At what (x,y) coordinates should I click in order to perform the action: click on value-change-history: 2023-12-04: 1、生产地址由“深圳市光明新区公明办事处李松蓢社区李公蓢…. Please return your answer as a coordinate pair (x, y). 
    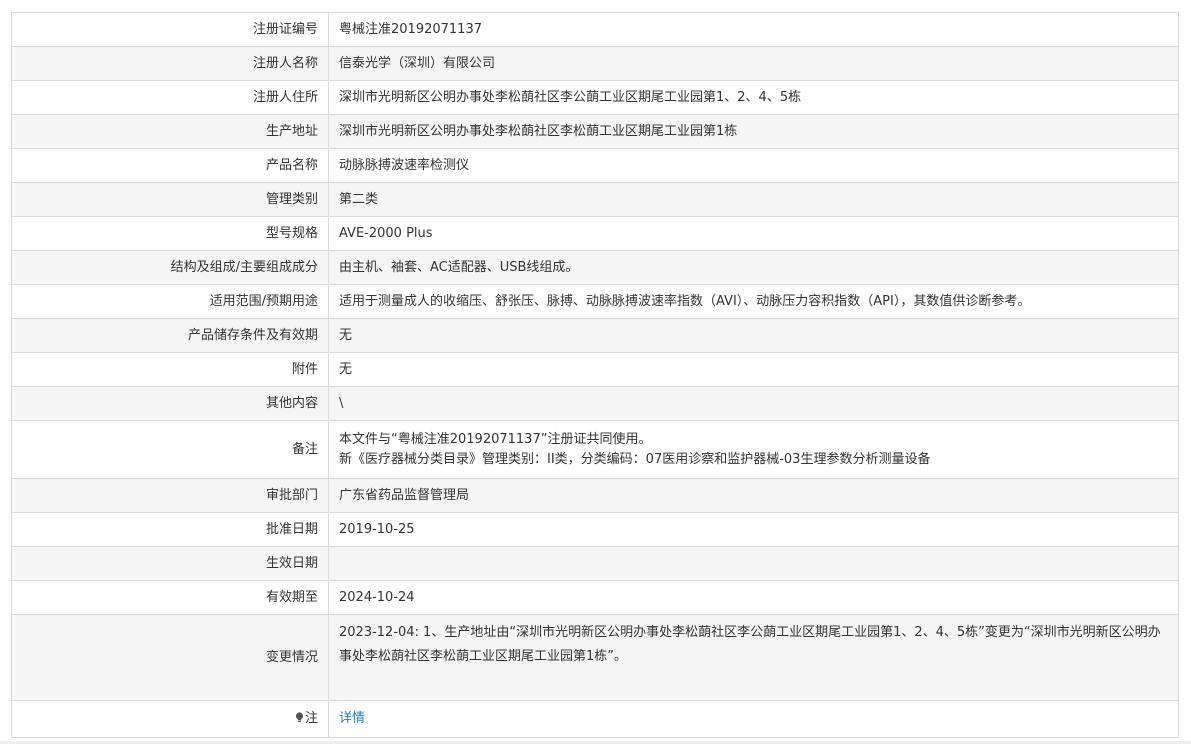
    Looking at the image, I should click on (753, 657).